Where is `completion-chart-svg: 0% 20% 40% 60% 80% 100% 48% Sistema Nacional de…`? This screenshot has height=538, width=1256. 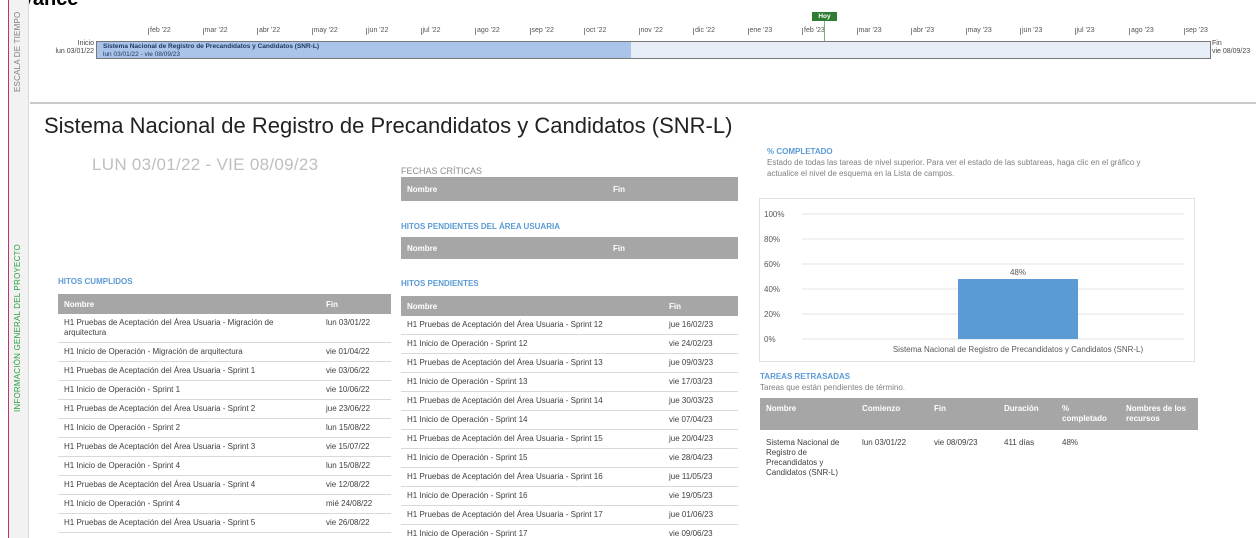 completion-chart-svg: 0% 20% 40% 60% 80% 100% 48% Sistema Nacional de… is located at coordinates (974, 282).